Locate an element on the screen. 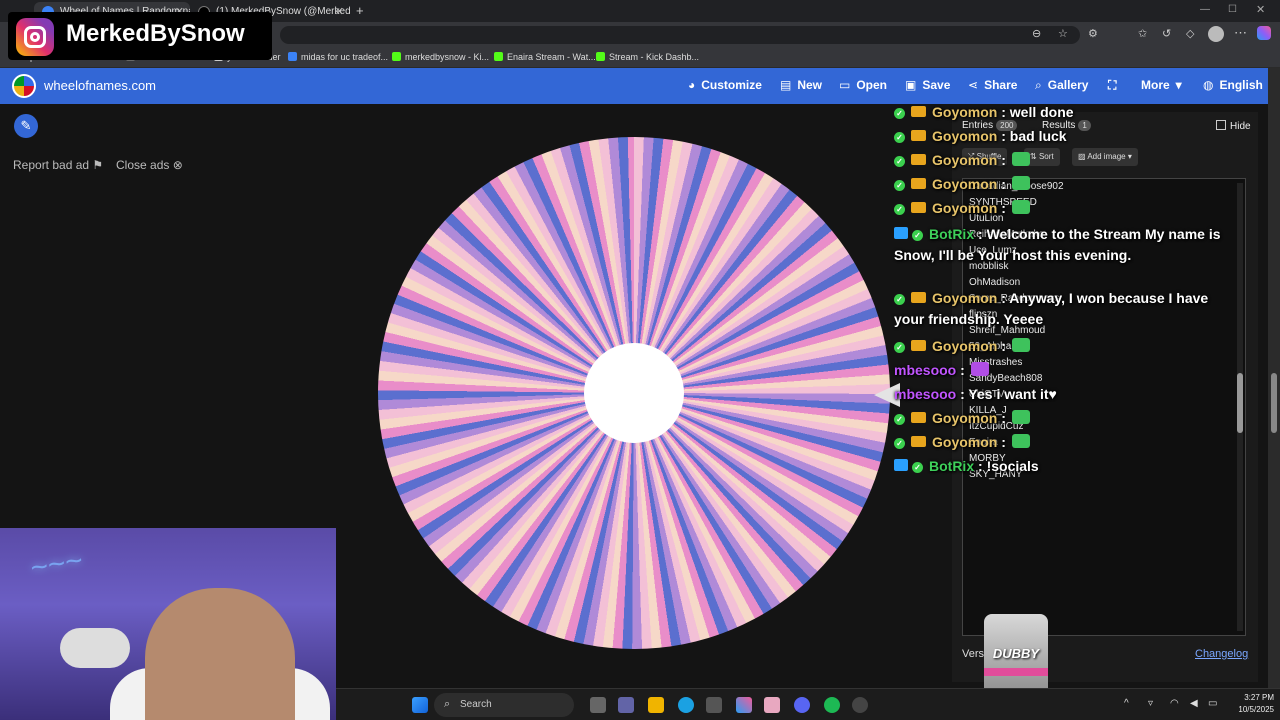 This screenshot has height=720, width=1280. chat-text: : Yes i want it♥ is located at coordinates (1008, 394).